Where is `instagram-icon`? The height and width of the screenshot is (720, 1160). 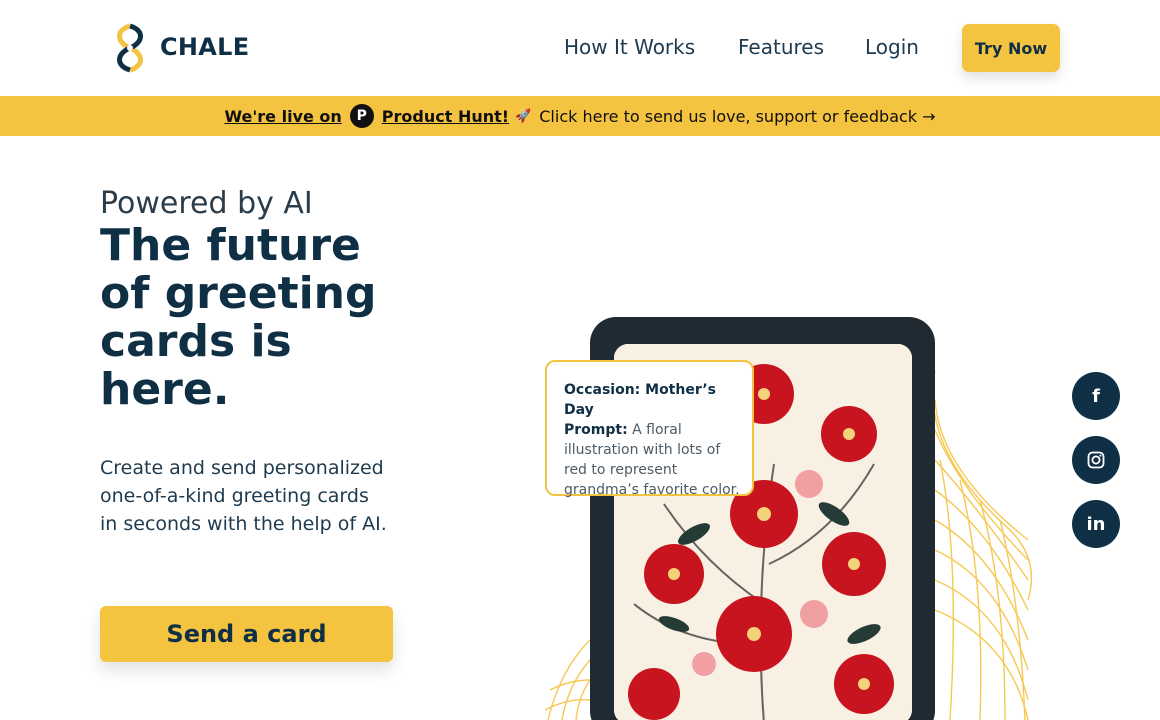
instagram-icon is located at coordinates (1096, 460).